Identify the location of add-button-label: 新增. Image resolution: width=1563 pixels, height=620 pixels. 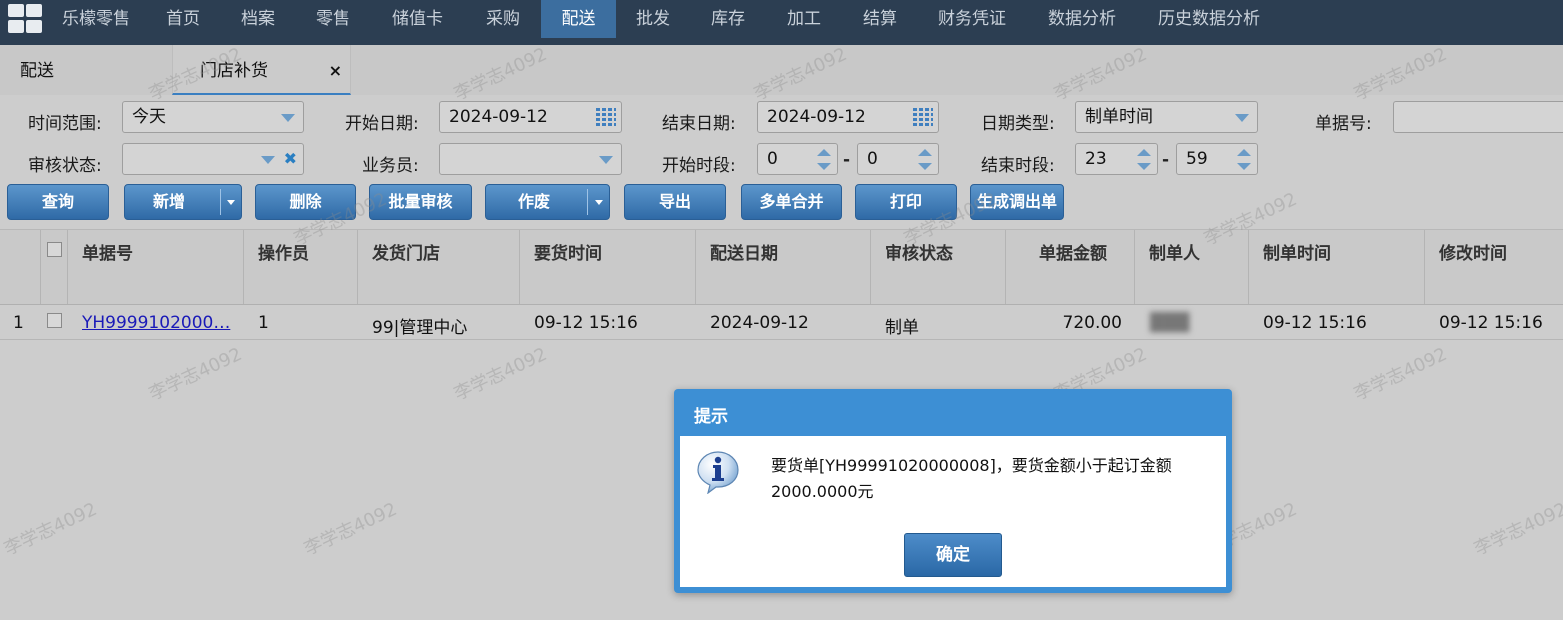
(169, 201).